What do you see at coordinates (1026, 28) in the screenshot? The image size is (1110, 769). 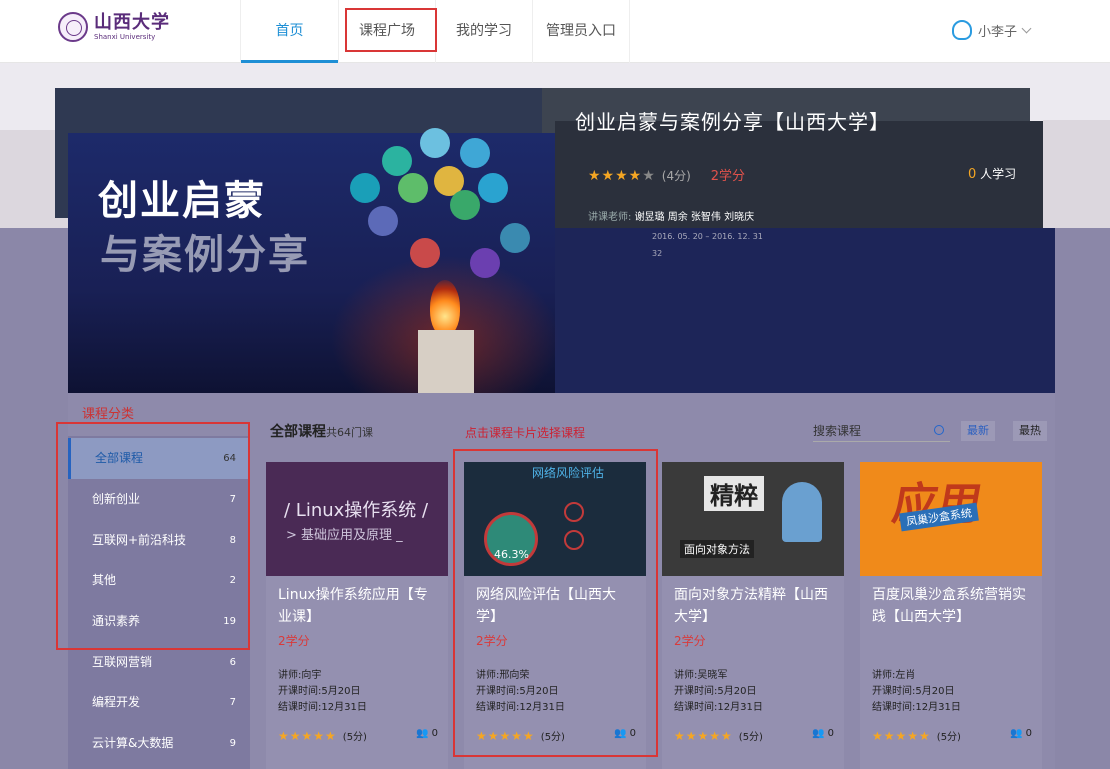 I see `chevron-down-icon` at bounding box center [1026, 28].